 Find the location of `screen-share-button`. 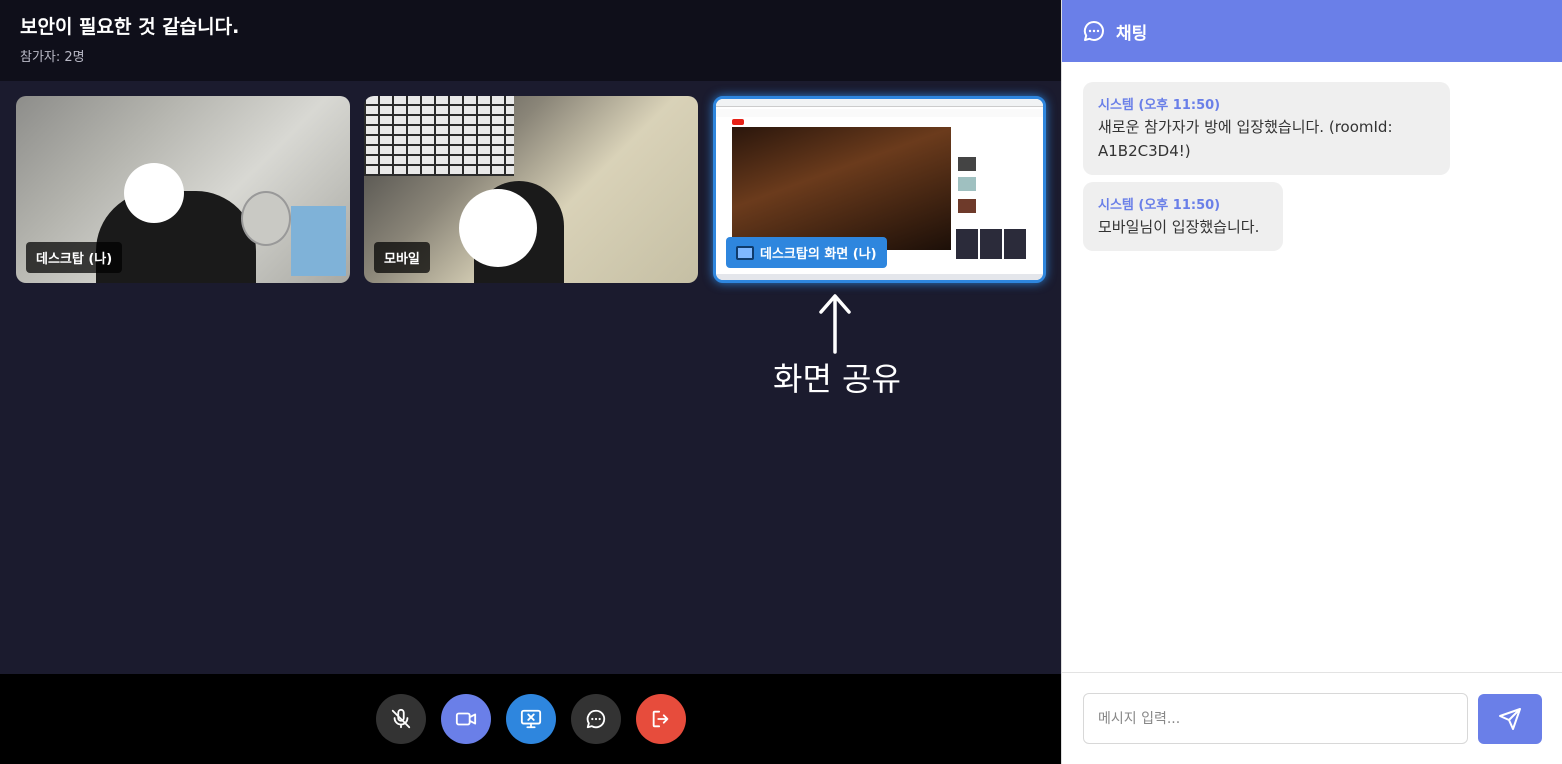

screen-share-button is located at coordinates (531, 719).